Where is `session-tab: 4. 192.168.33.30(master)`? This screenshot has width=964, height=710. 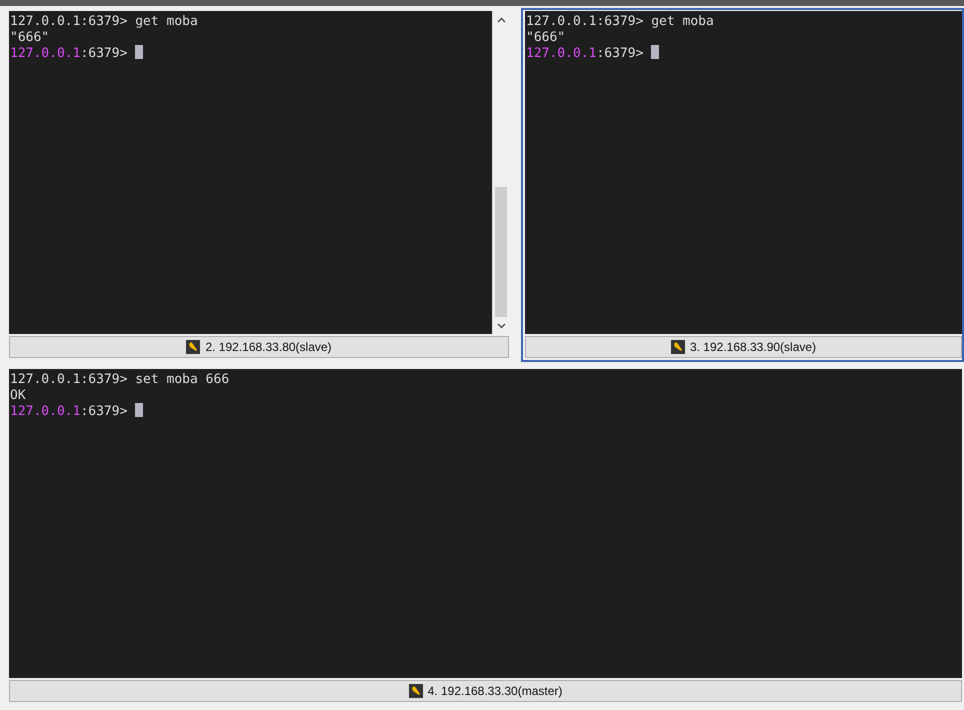 session-tab: 4. 192.168.33.30(master) is located at coordinates (485, 691).